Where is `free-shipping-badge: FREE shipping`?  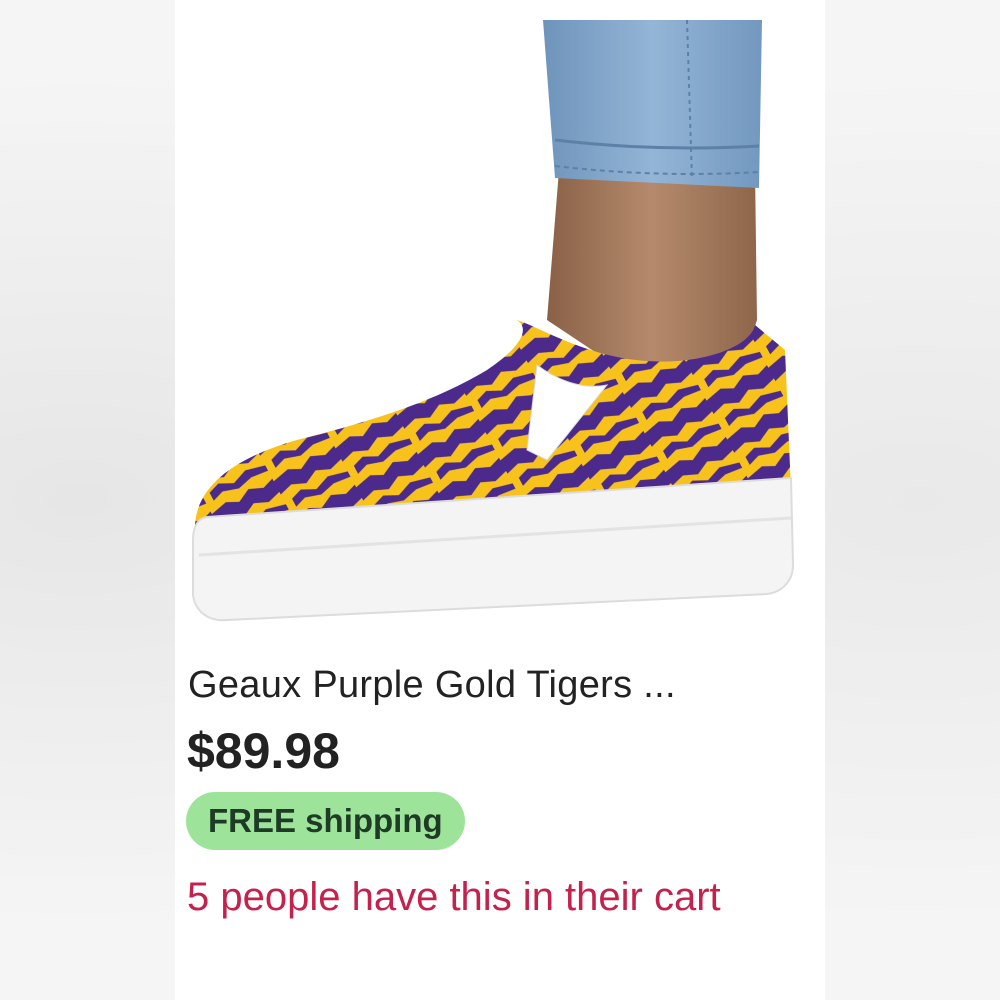 free-shipping-badge: FREE shipping is located at coordinates (325, 821).